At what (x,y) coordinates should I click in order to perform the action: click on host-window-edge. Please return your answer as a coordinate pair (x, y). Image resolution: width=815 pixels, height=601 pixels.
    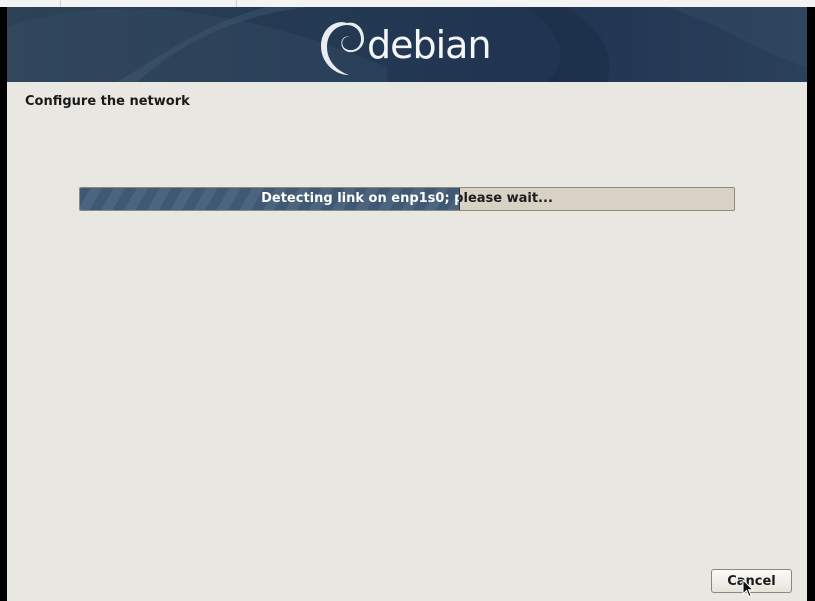
    Looking at the image, I should click on (407, 3).